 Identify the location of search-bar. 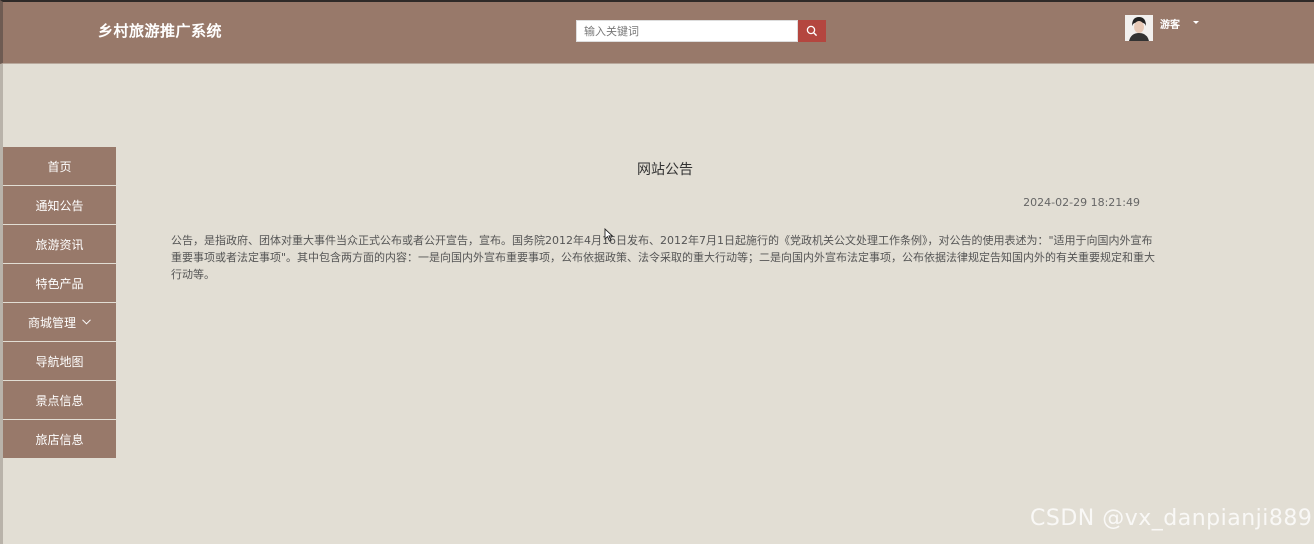
(701, 31).